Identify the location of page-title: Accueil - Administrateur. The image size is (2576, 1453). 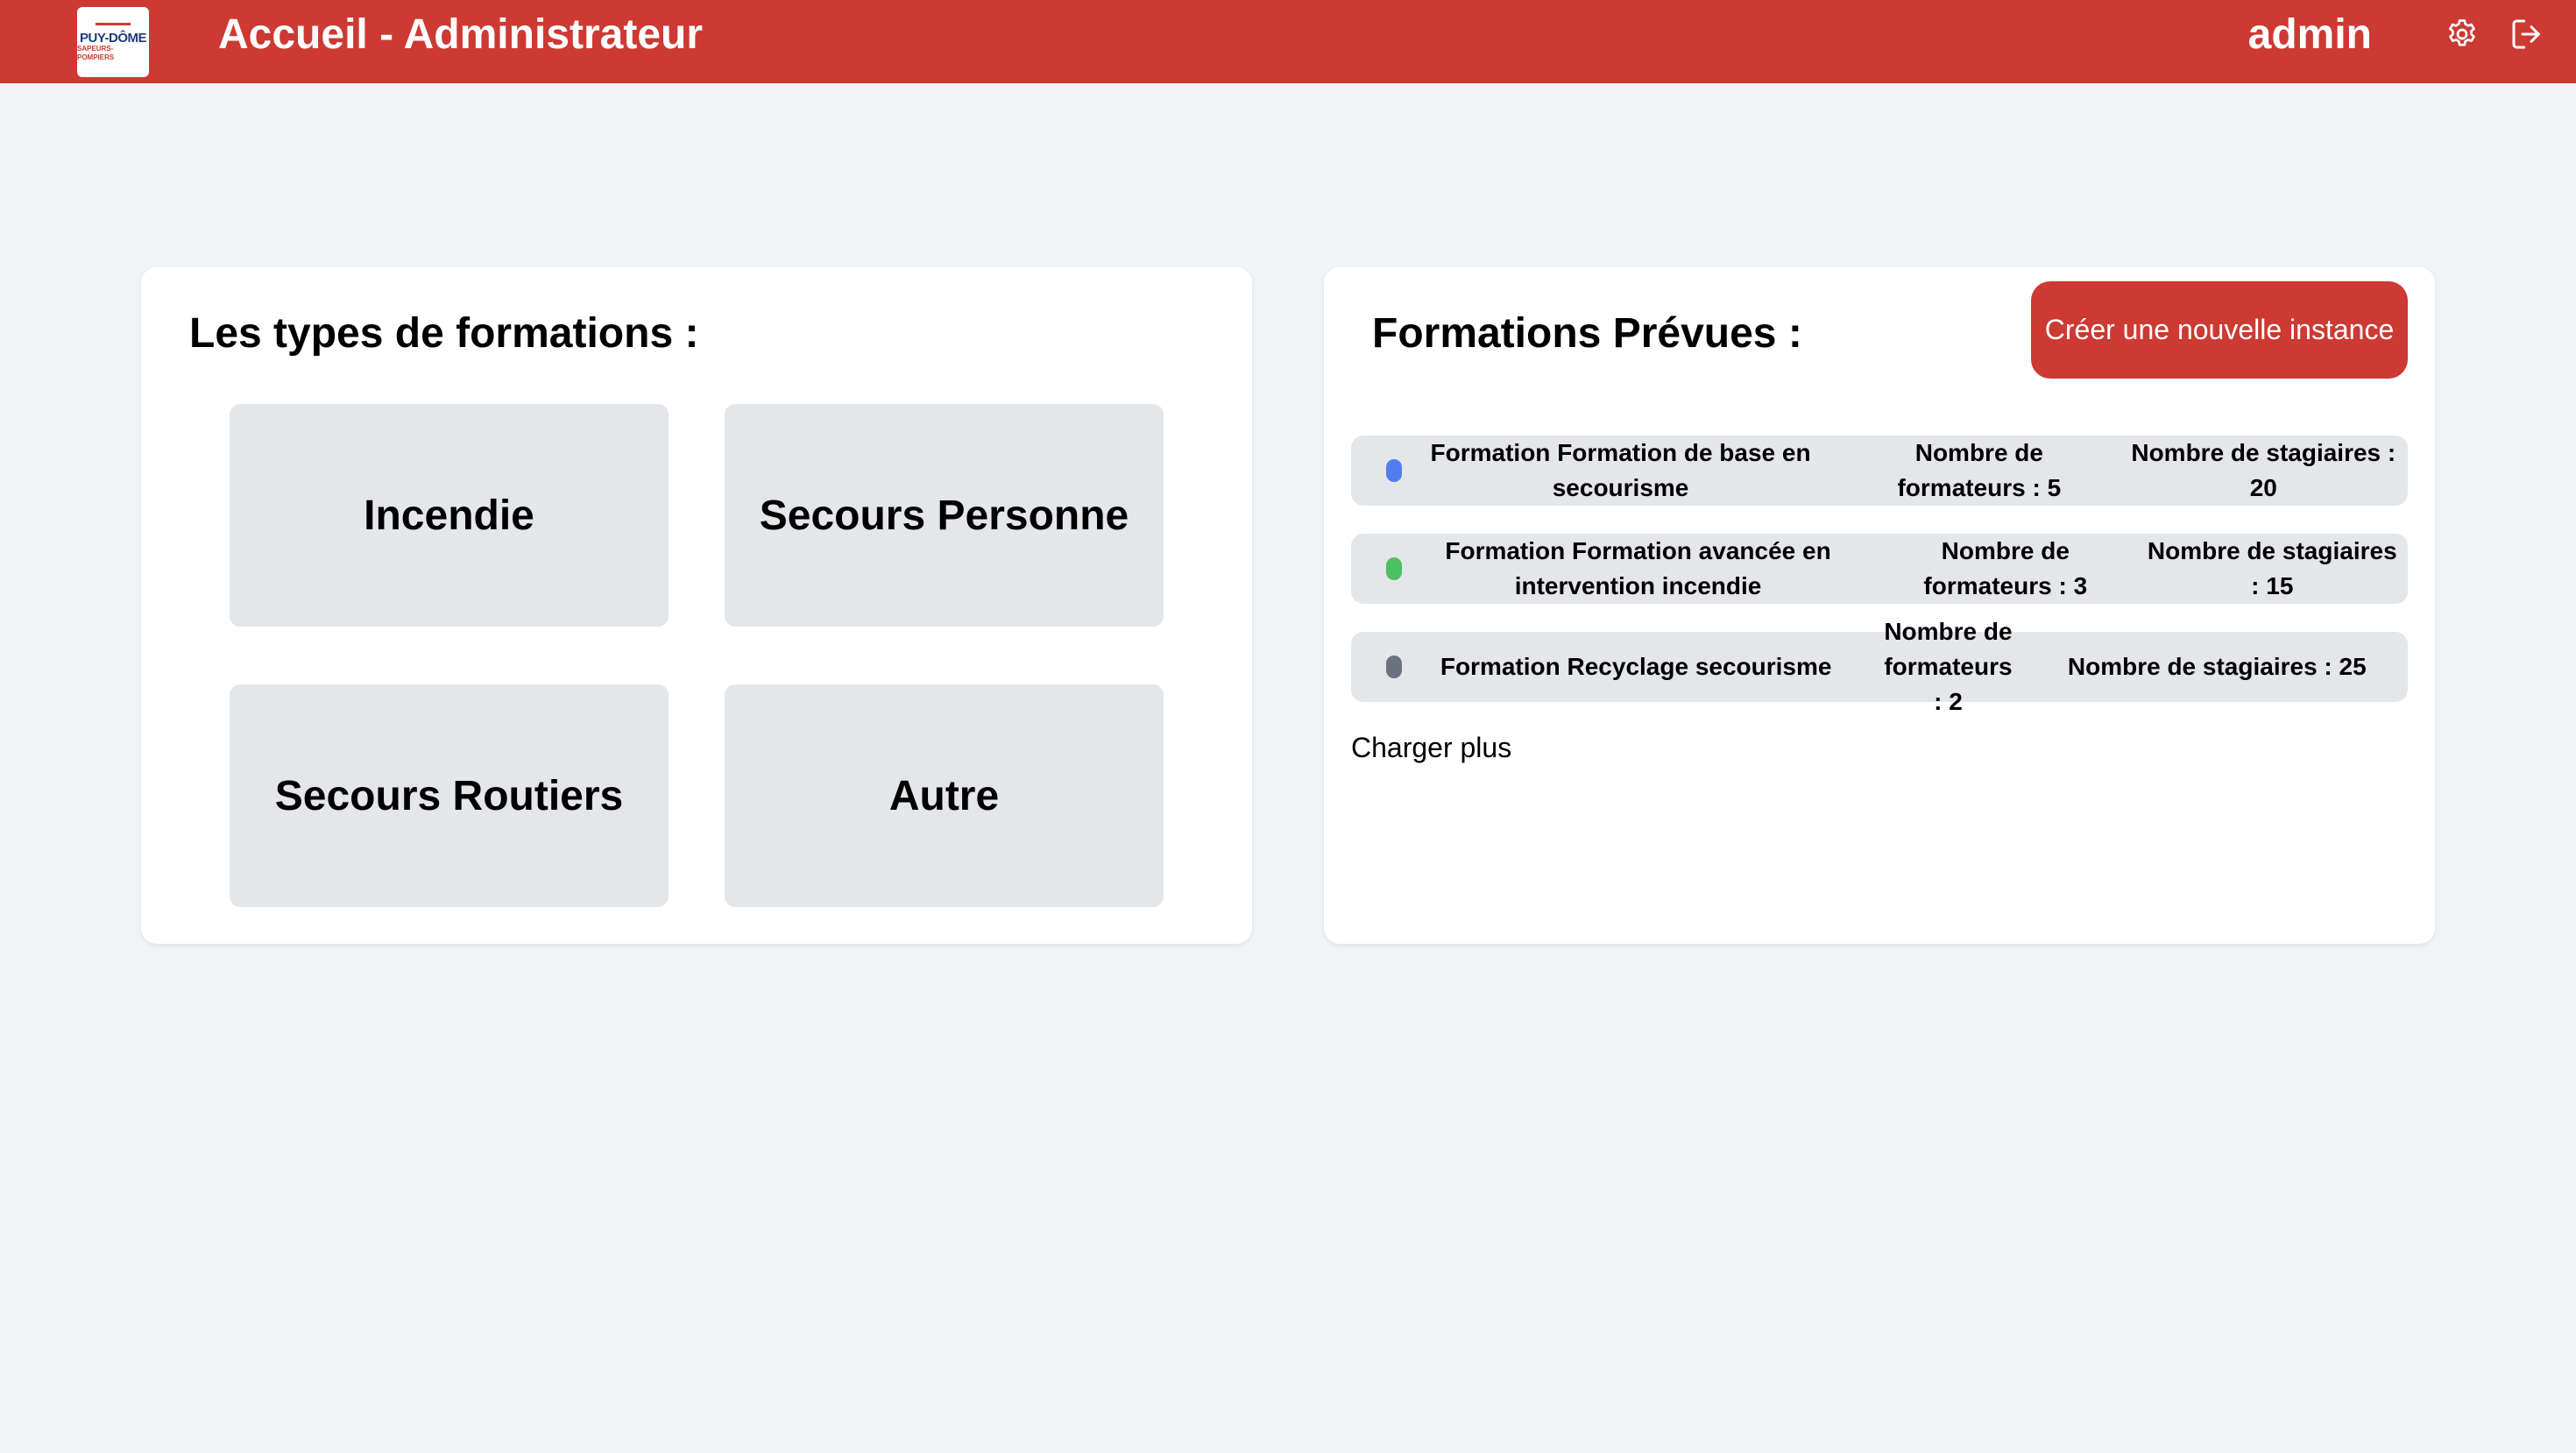
(461, 34).